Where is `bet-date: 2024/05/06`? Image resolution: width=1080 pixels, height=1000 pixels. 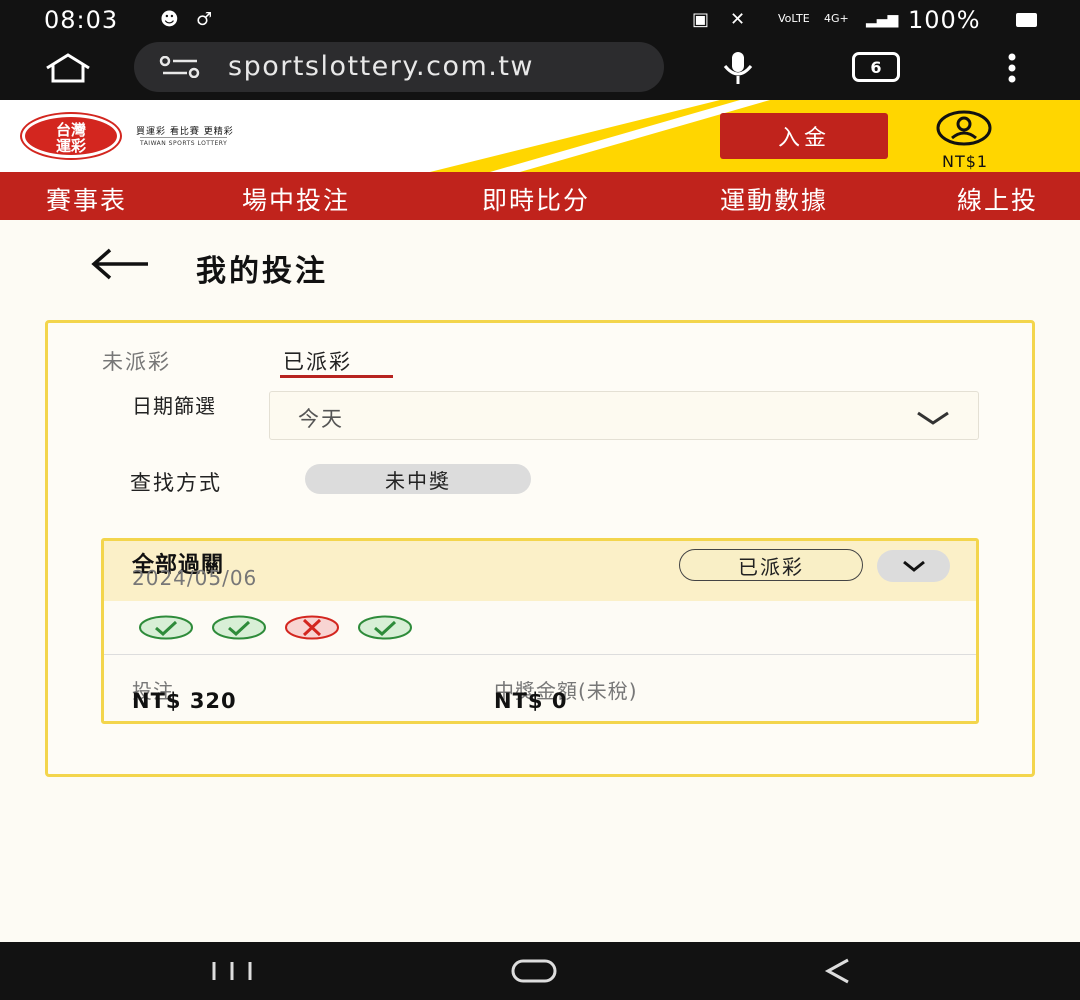 bet-date: 2024/05/06 is located at coordinates (195, 578).